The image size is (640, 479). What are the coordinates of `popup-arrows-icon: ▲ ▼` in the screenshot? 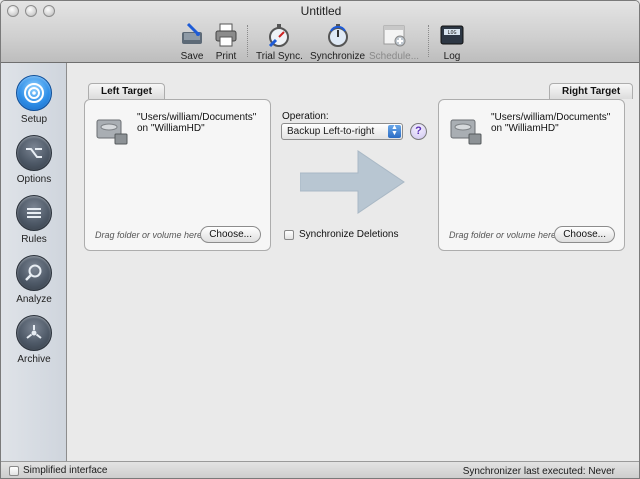 It's located at (394, 131).